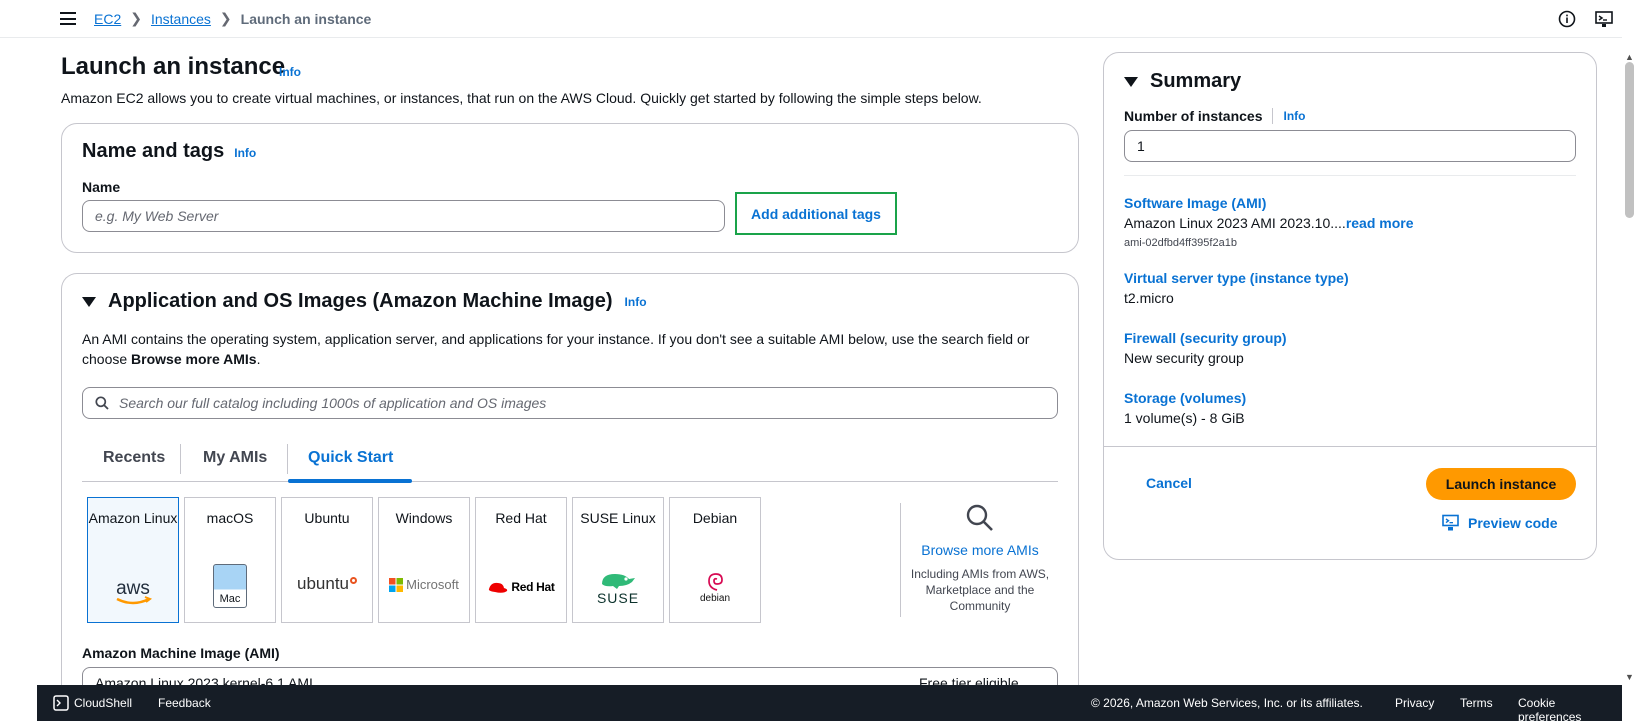 This screenshot has height=721, width=1637. Describe the element at coordinates (424, 518) in the screenshot. I see `os-card-label: Windows` at that location.